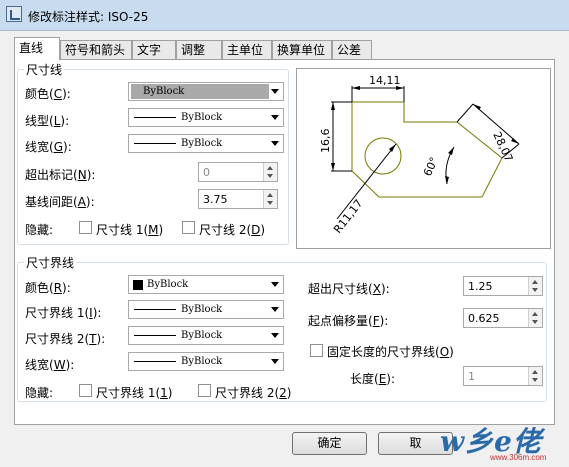 This screenshot has height=467, width=569. Describe the element at coordinates (85, 390) in the screenshot. I see `suppress-ext-line-1-checkbox` at that location.